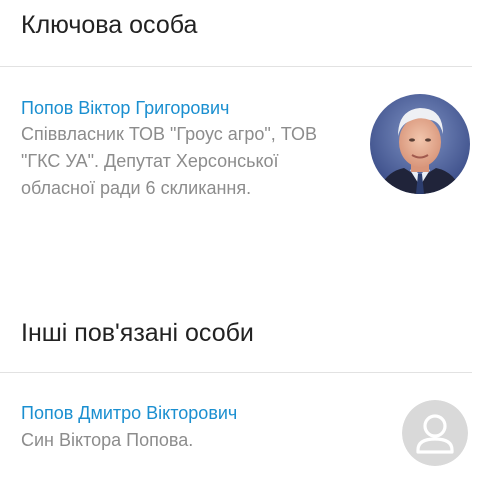  What do you see at coordinates (125, 108) in the screenshot?
I see `key-person-name-link: Попов Віктор Григорович` at bounding box center [125, 108].